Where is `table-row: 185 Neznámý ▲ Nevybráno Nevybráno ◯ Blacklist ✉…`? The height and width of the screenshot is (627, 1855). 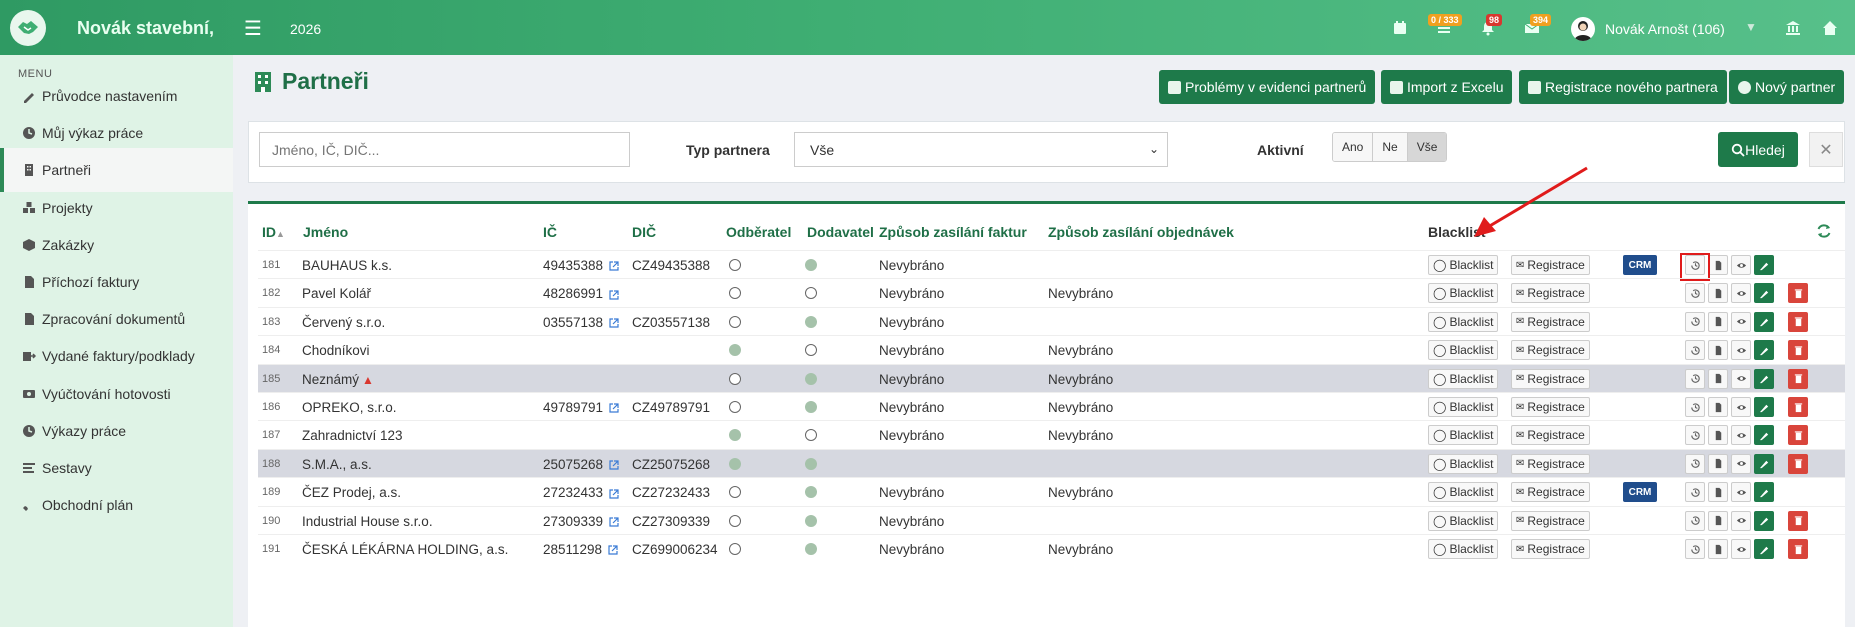
table-row: 185 Neznámý ▲ Nevybráno Nevybráno ◯ Blacklist ✉… is located at coordinates (1051, 377).